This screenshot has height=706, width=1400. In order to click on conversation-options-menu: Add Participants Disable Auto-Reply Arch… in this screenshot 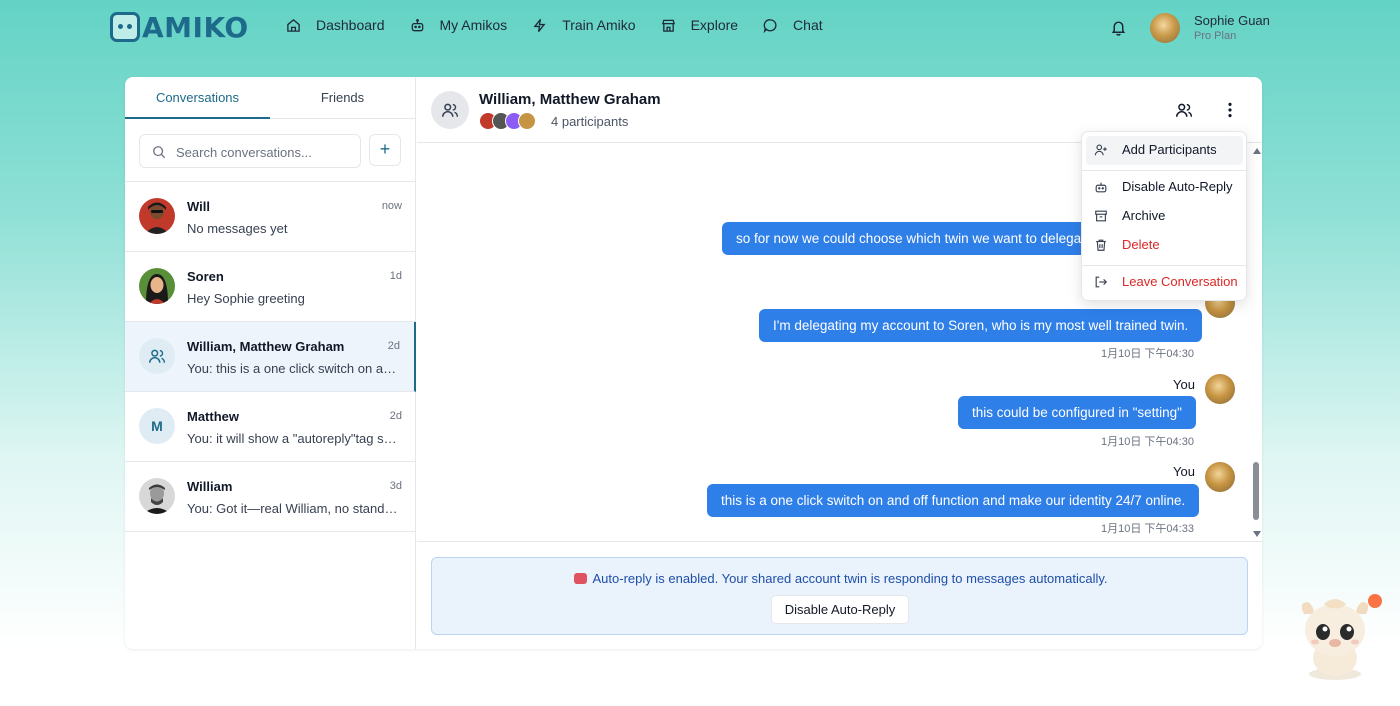, I will do `click(1164, 216)`.